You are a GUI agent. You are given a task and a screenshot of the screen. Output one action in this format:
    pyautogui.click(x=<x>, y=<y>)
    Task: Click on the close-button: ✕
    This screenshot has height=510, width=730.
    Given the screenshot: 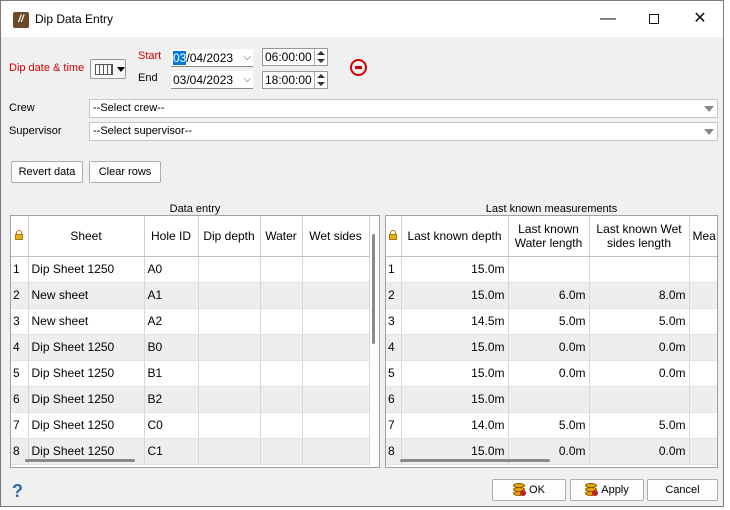 What is the action you would take?
    pyautogui.click(x=700, y=19)
    